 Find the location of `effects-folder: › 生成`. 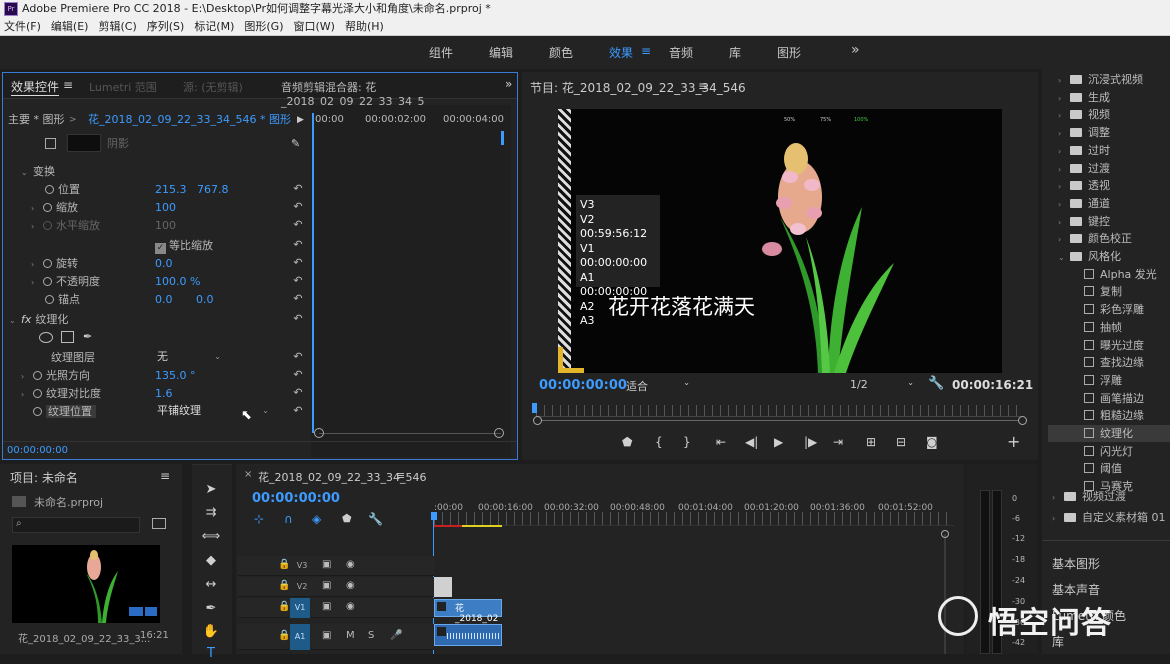

effects-folder: › 生成 is located at coordinates (1084, 97).